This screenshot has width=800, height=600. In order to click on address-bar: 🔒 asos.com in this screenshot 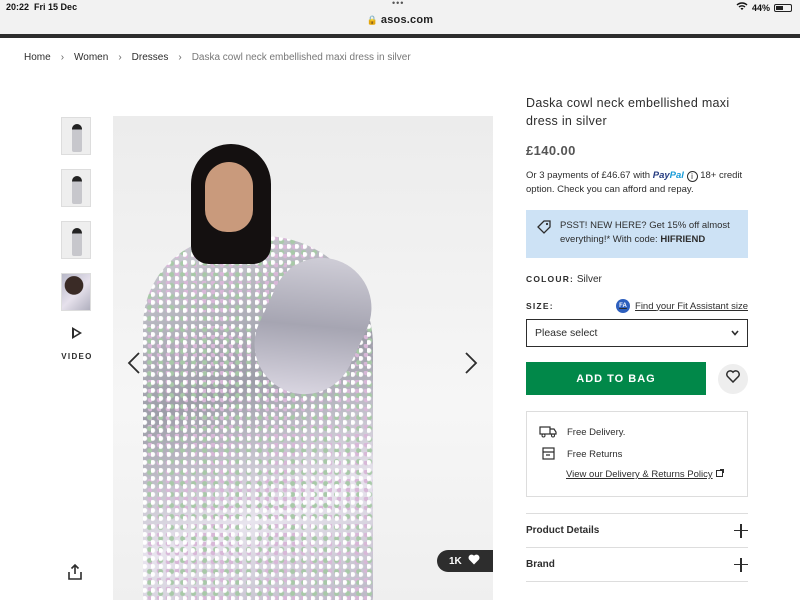, I will do `click(400, 24)`.